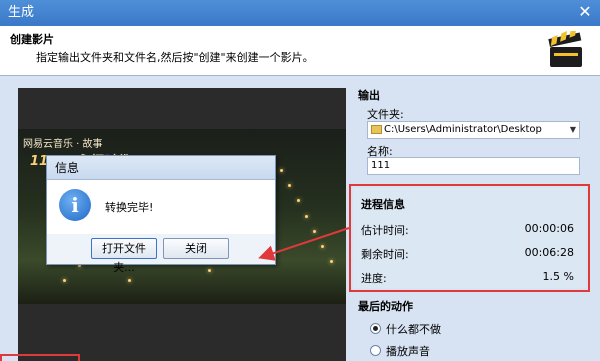 This screenshot has width=600, height=361. Describe the element at coordinates (573, 130) in the screenshot. I see `chevron-down-icon: ▼` at that location.